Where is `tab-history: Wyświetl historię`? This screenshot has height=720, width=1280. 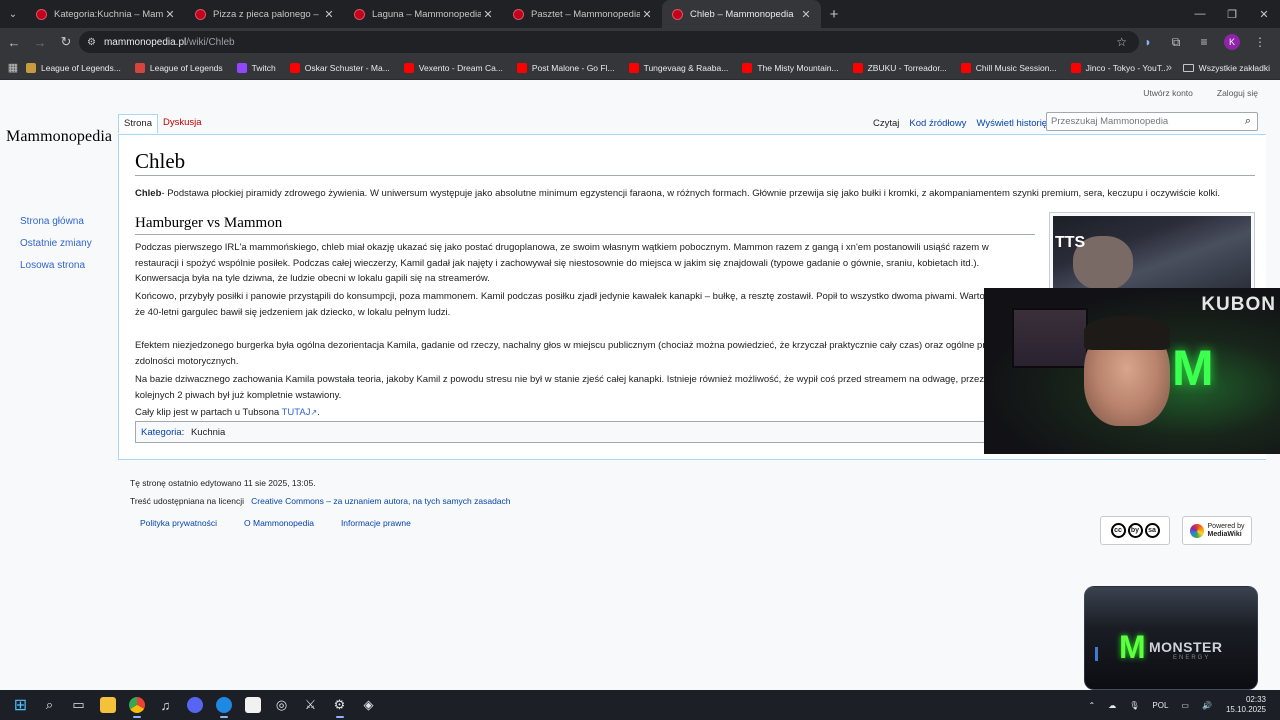 tab-history: Wyświetl historię is located at coordinates (1011, 123).